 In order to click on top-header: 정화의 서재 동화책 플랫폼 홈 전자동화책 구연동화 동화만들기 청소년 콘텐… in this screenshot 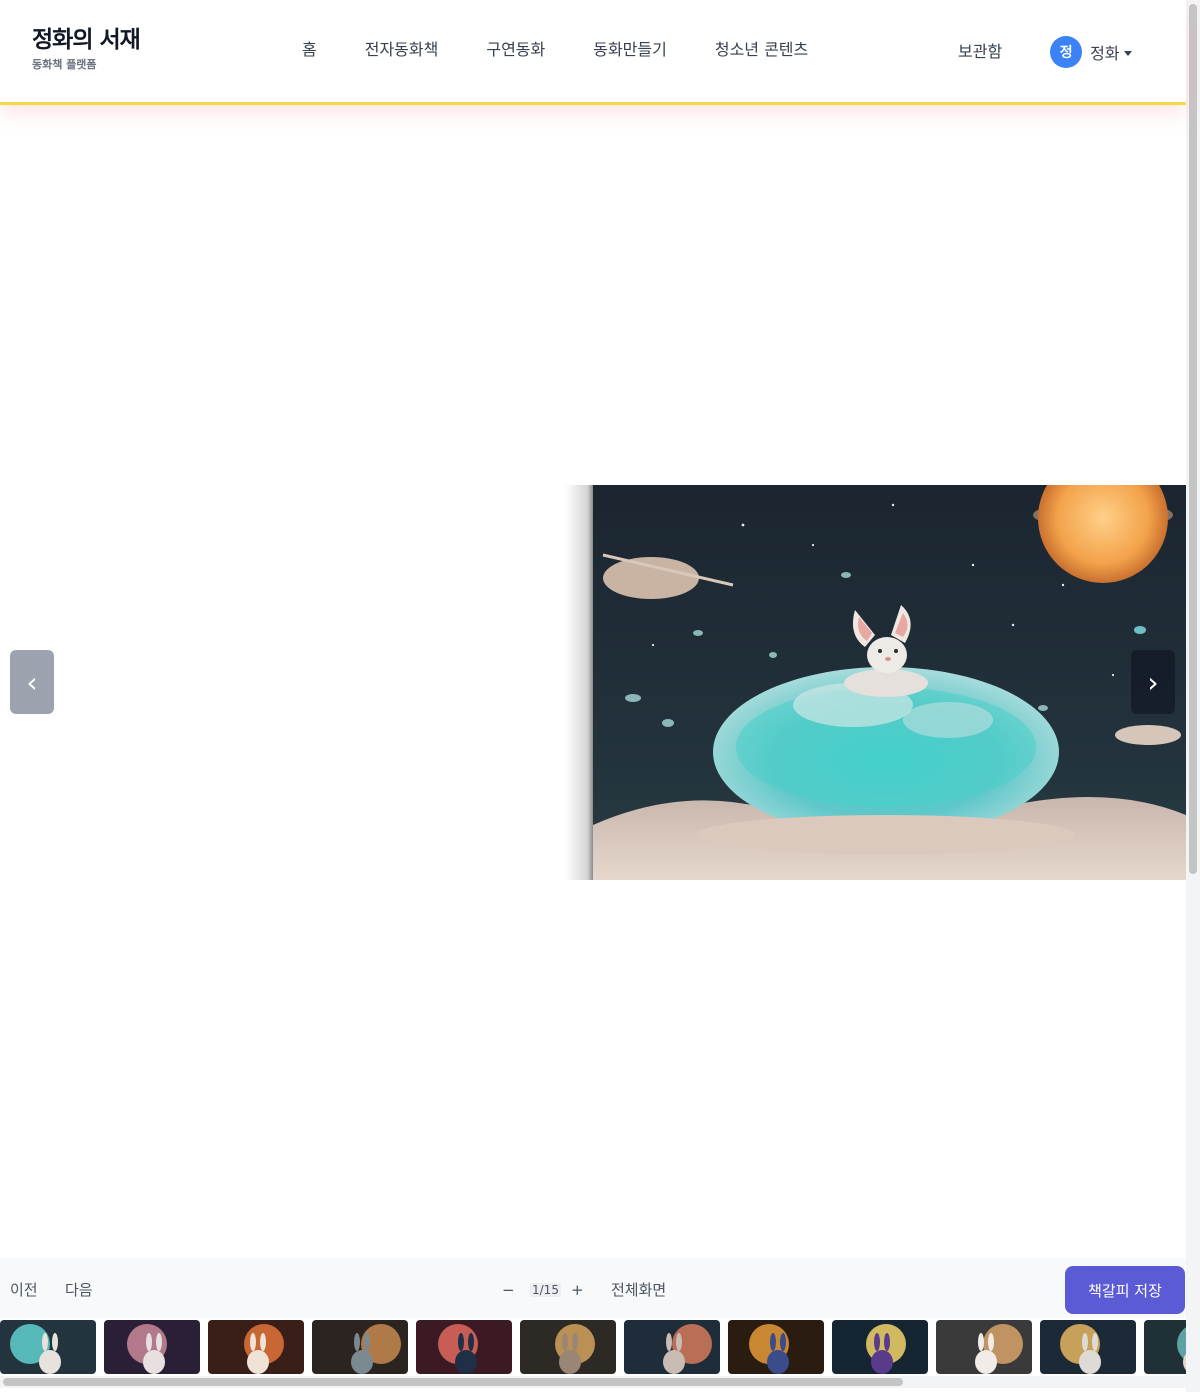, I will do `click(593, 52)`.